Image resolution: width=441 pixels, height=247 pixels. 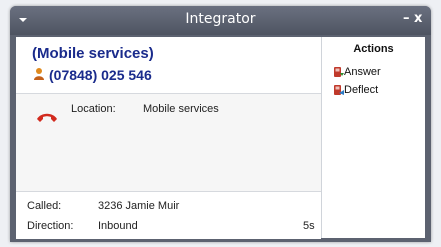 What do you see at coordinates (418, 18) in the screenshot?
I see `close-button: x` at bounding box center [418, 18].